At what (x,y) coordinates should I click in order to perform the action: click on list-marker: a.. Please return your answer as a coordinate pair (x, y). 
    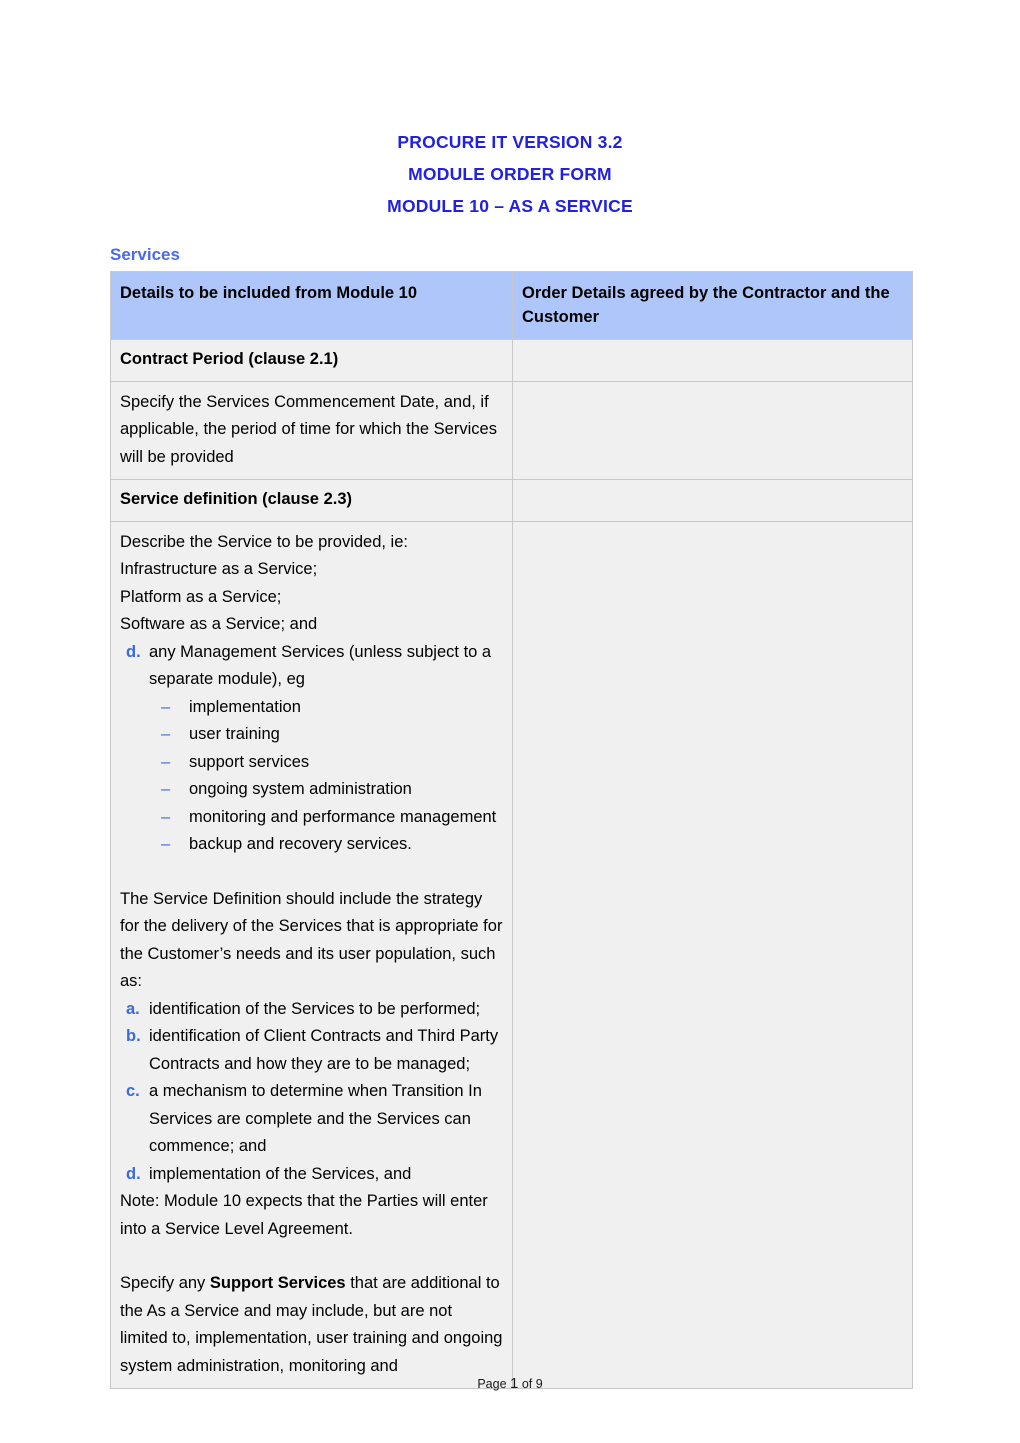
    Looking at the image, I should click on (133, 1008).